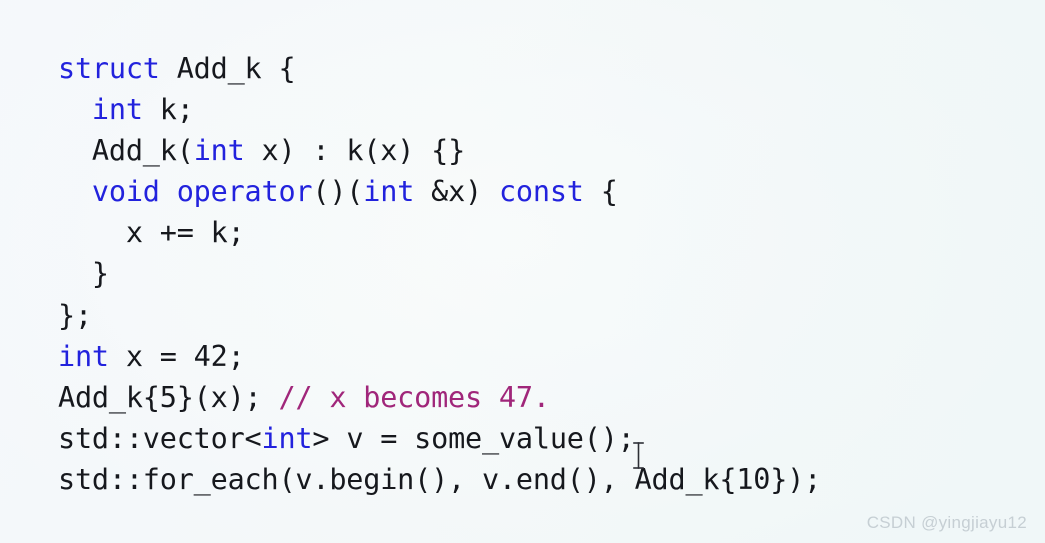 The image size is (1045, 543). Describe the element at coordinates (439, 232) in the screenshot. I see `code-line: x += k;` at that location.